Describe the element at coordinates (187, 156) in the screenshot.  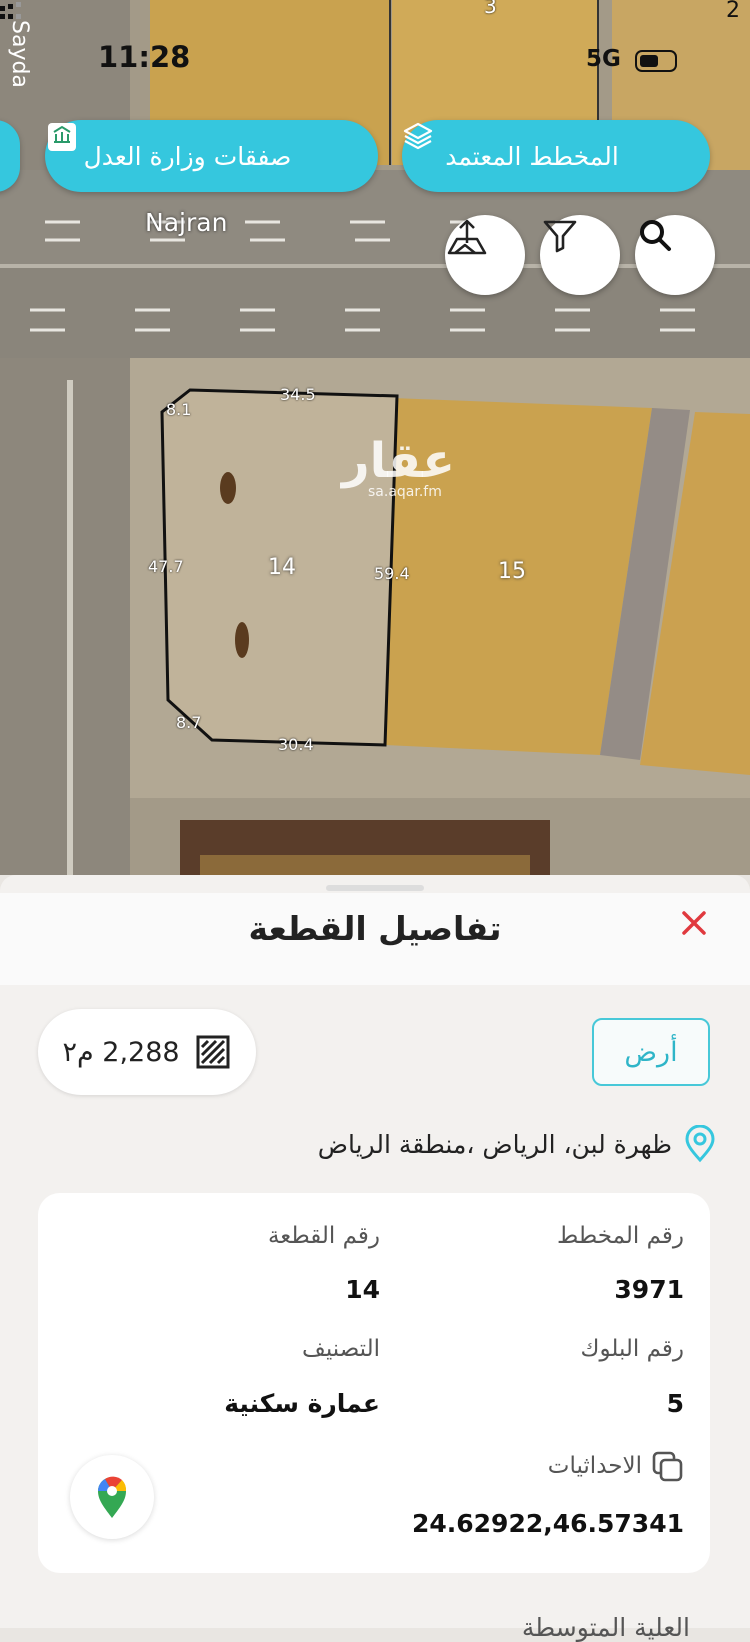
I see `justice-deals-label: صفقات وزارة العدل` at that location.